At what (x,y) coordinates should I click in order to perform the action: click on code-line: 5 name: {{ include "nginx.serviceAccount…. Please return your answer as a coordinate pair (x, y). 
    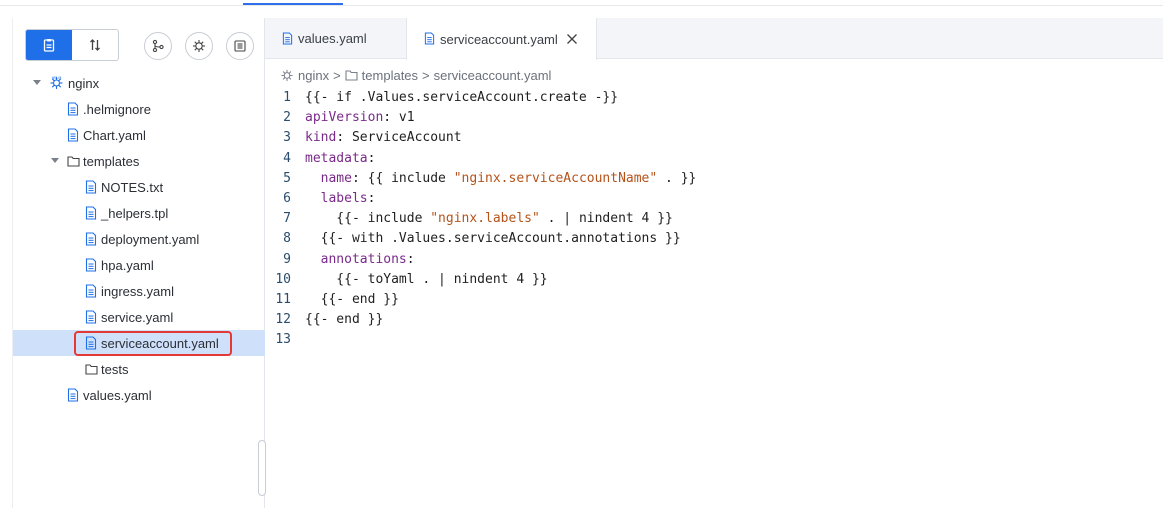
    Looking at the image, I should click on (714, 179).